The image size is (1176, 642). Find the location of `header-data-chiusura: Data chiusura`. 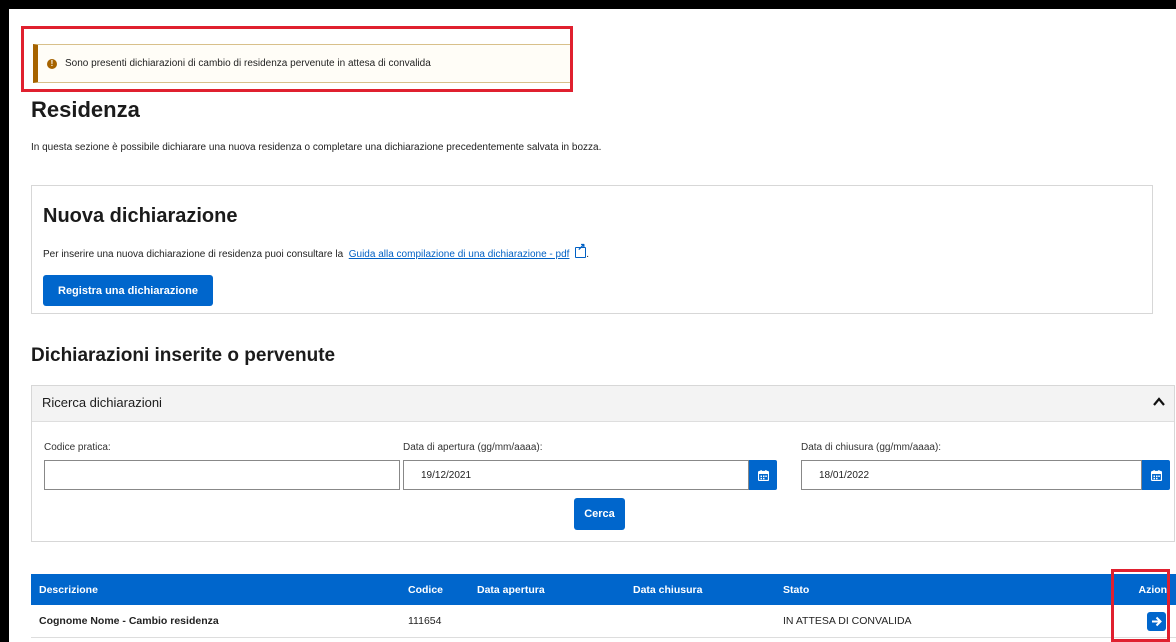

header-data-chiusura: Data chiusura is located at coordinates (700, 589).